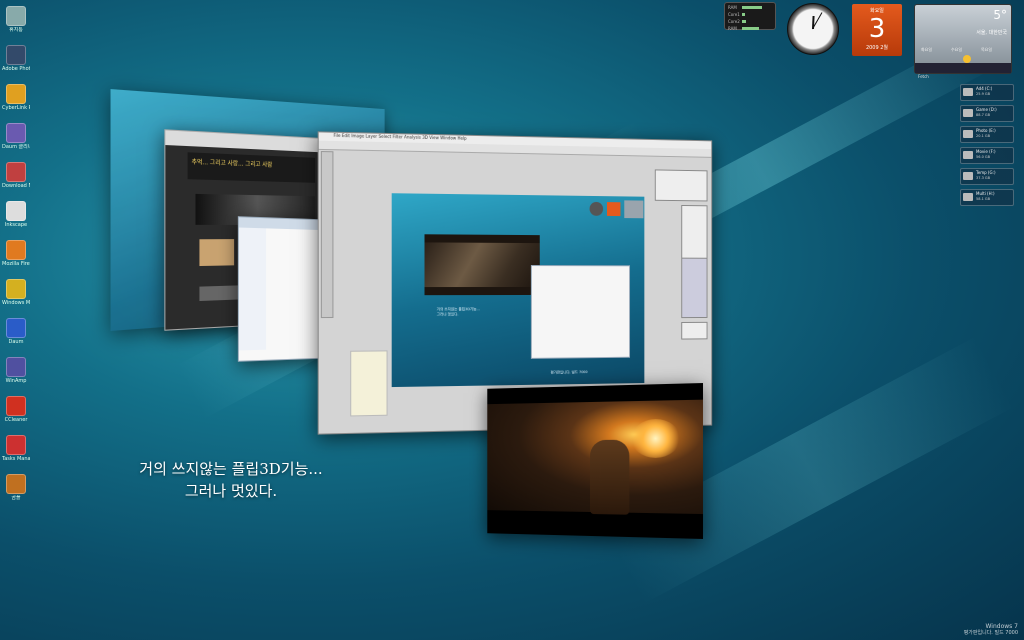 The width and height of the screenshot is (1024, 640). I want to click on canvas-explorer-preview, so click(580, 312).